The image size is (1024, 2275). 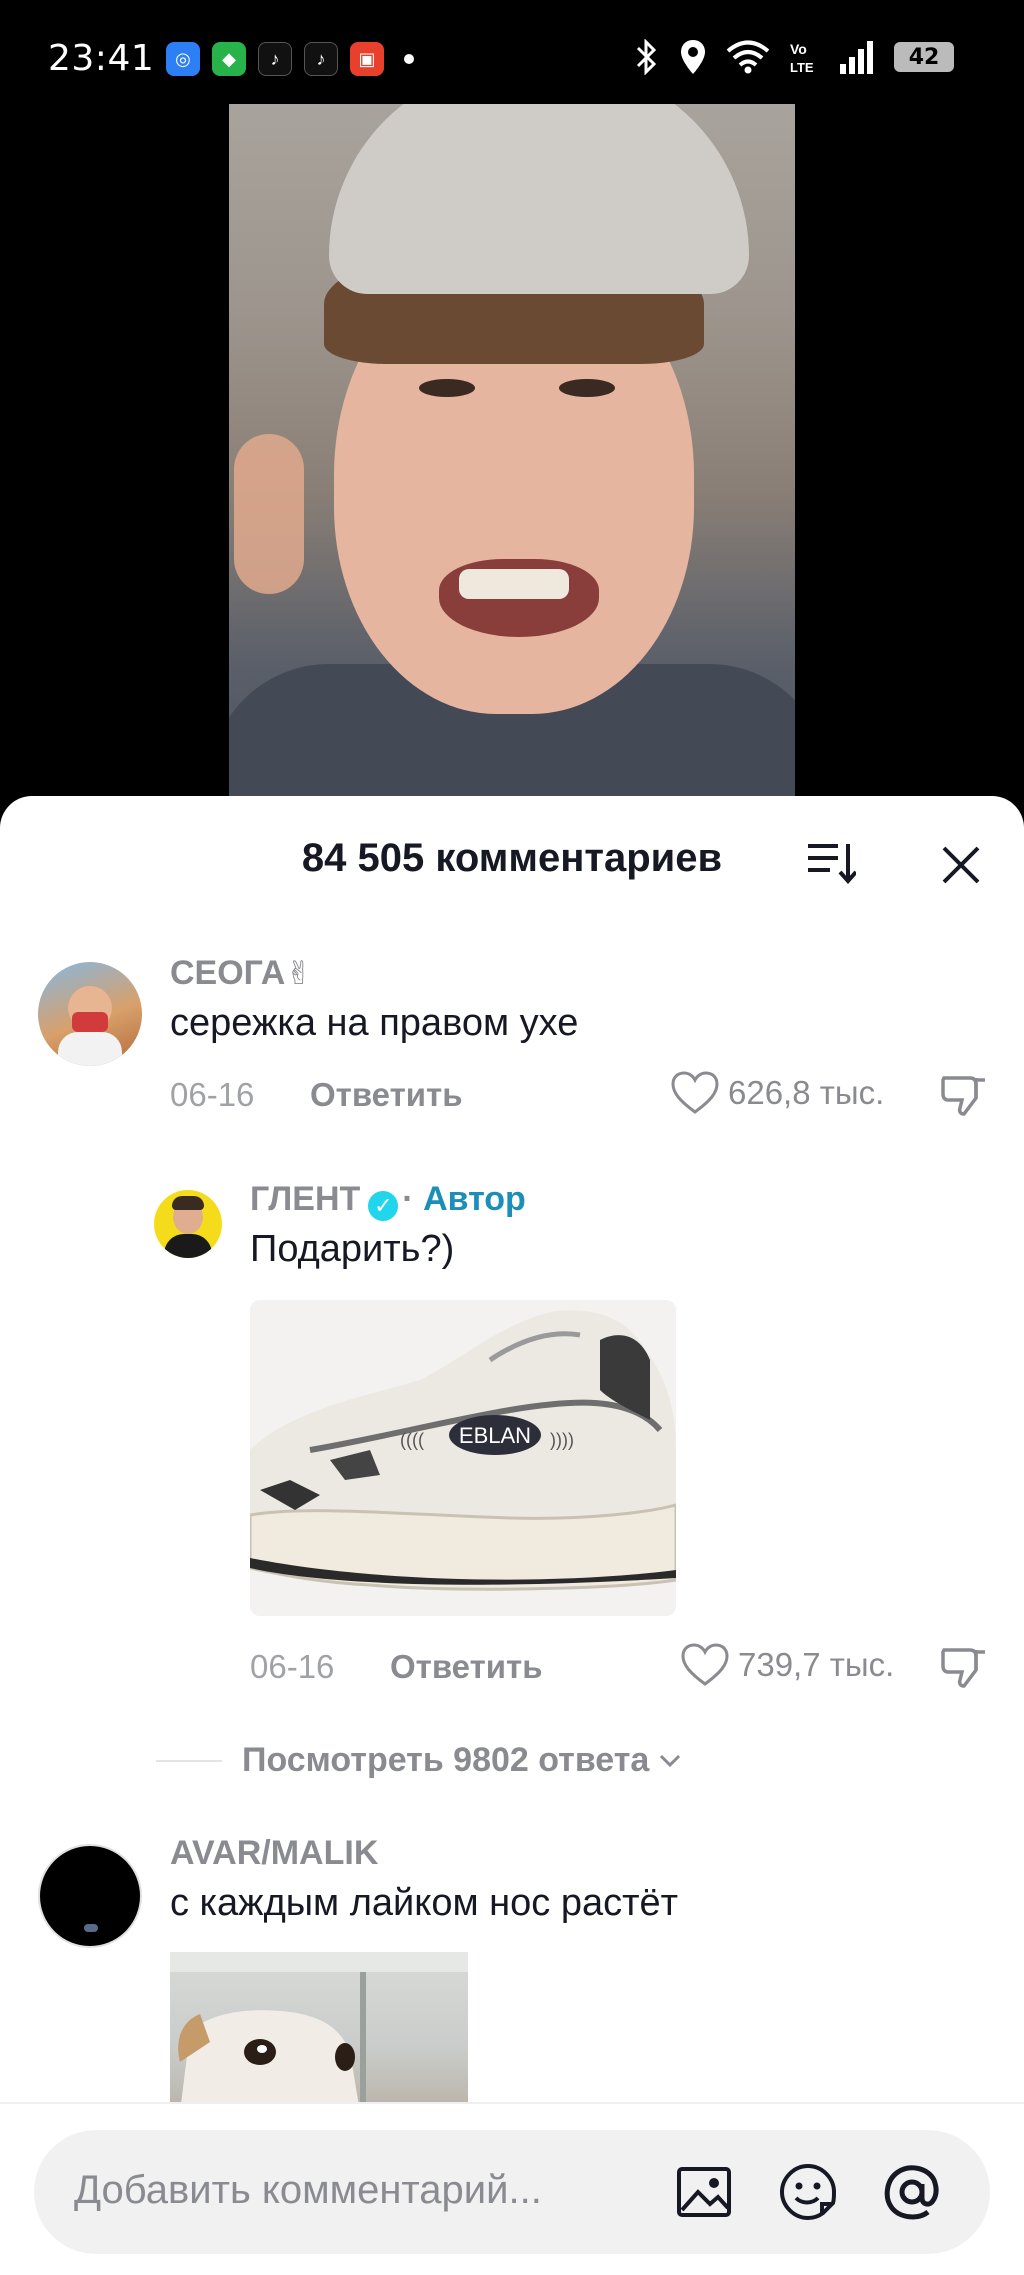 I want to click on battery-icon: 42, so click(x=924, y=57).